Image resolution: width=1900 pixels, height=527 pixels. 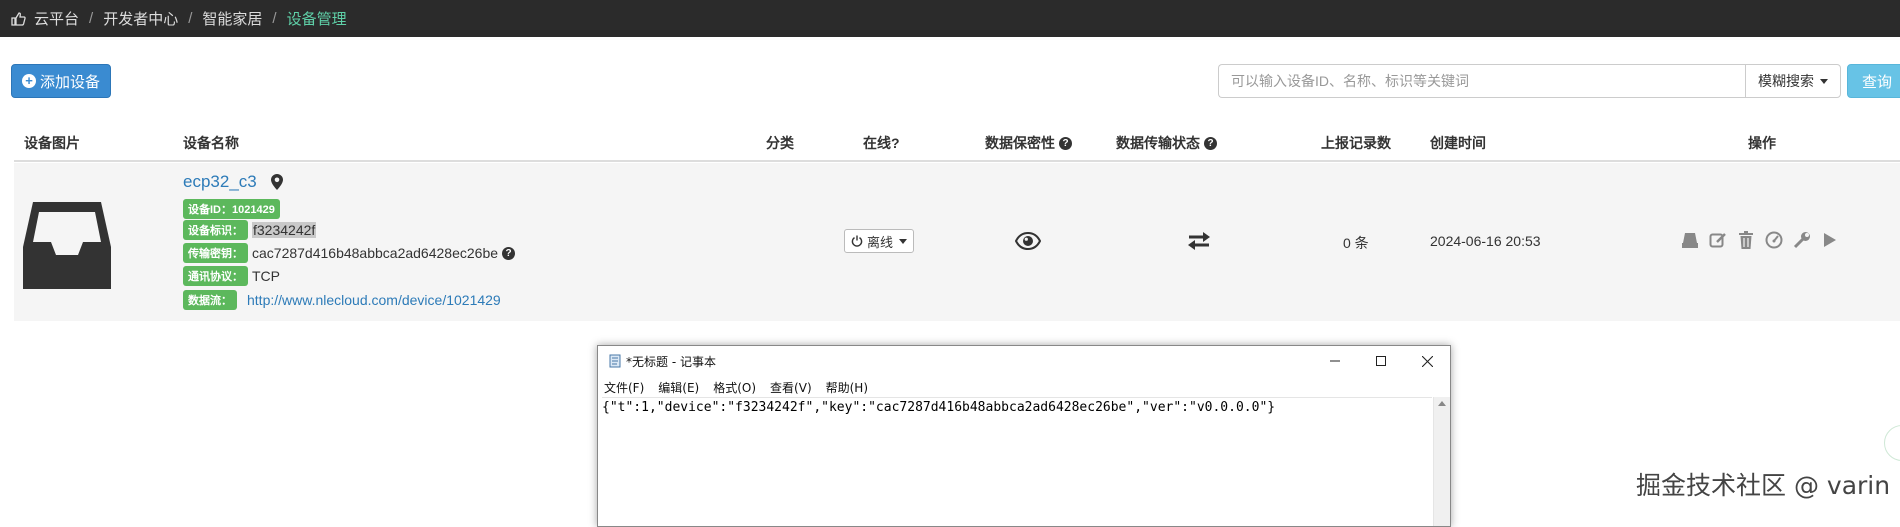 What do you see at coordinates (624, 387) in the screenshot?
I see `menu-file: 文件(F)` at bounding box center [624, 387].